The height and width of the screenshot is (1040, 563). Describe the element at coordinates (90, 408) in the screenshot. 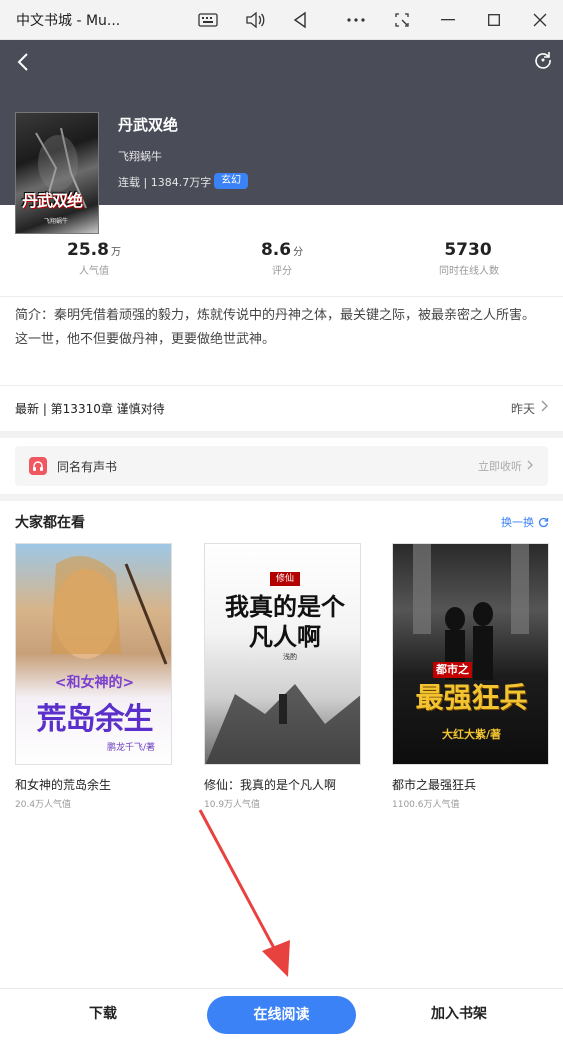

I see `latest-chapter: 最新 | 第13310章 谨慎对待` at that location.